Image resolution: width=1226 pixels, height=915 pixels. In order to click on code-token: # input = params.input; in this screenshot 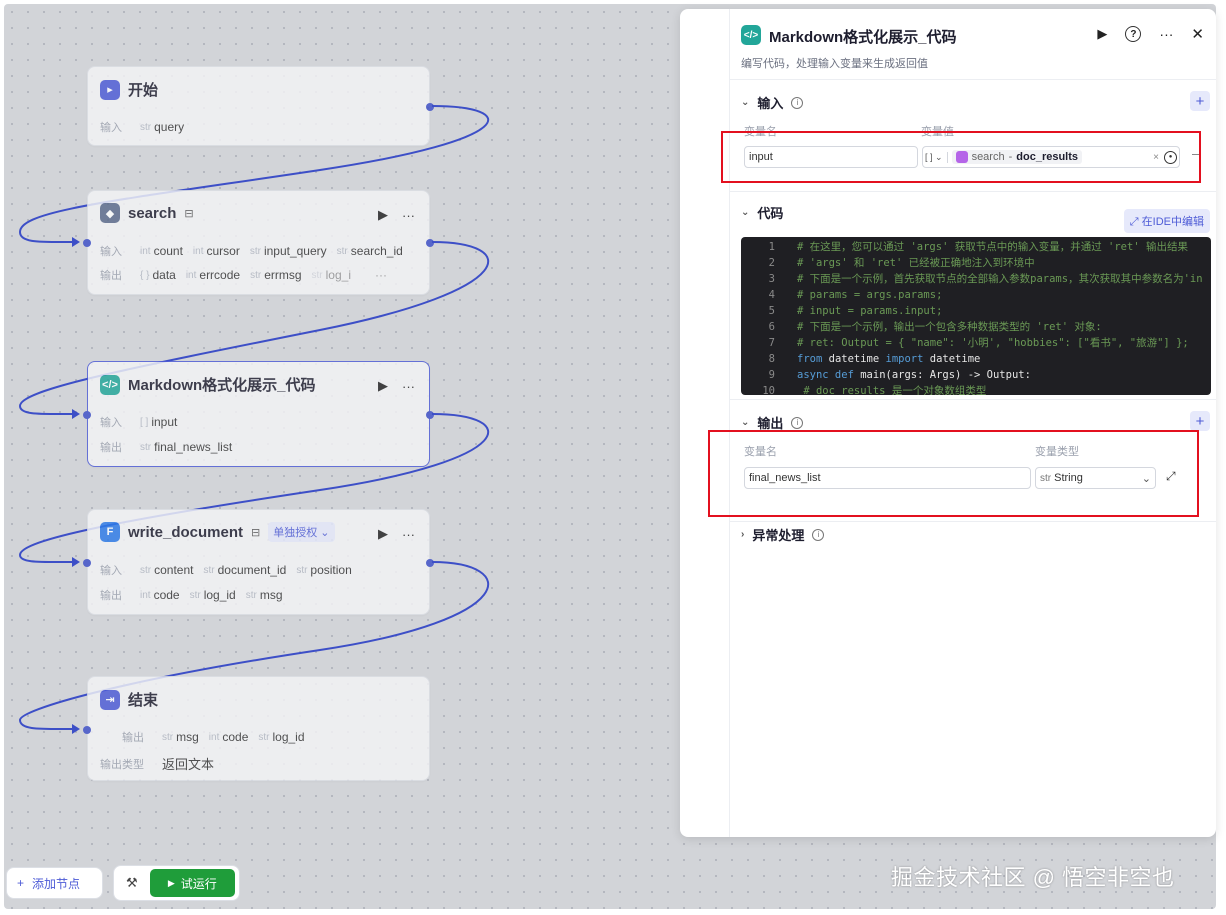, I will do `click(870, 311)`.